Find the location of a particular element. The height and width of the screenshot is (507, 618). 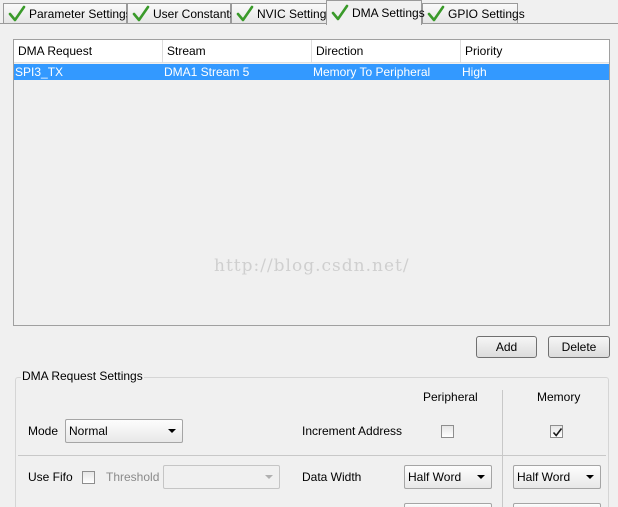

peripheral-column-header: Peripheral is located at coordinates (450, 397).